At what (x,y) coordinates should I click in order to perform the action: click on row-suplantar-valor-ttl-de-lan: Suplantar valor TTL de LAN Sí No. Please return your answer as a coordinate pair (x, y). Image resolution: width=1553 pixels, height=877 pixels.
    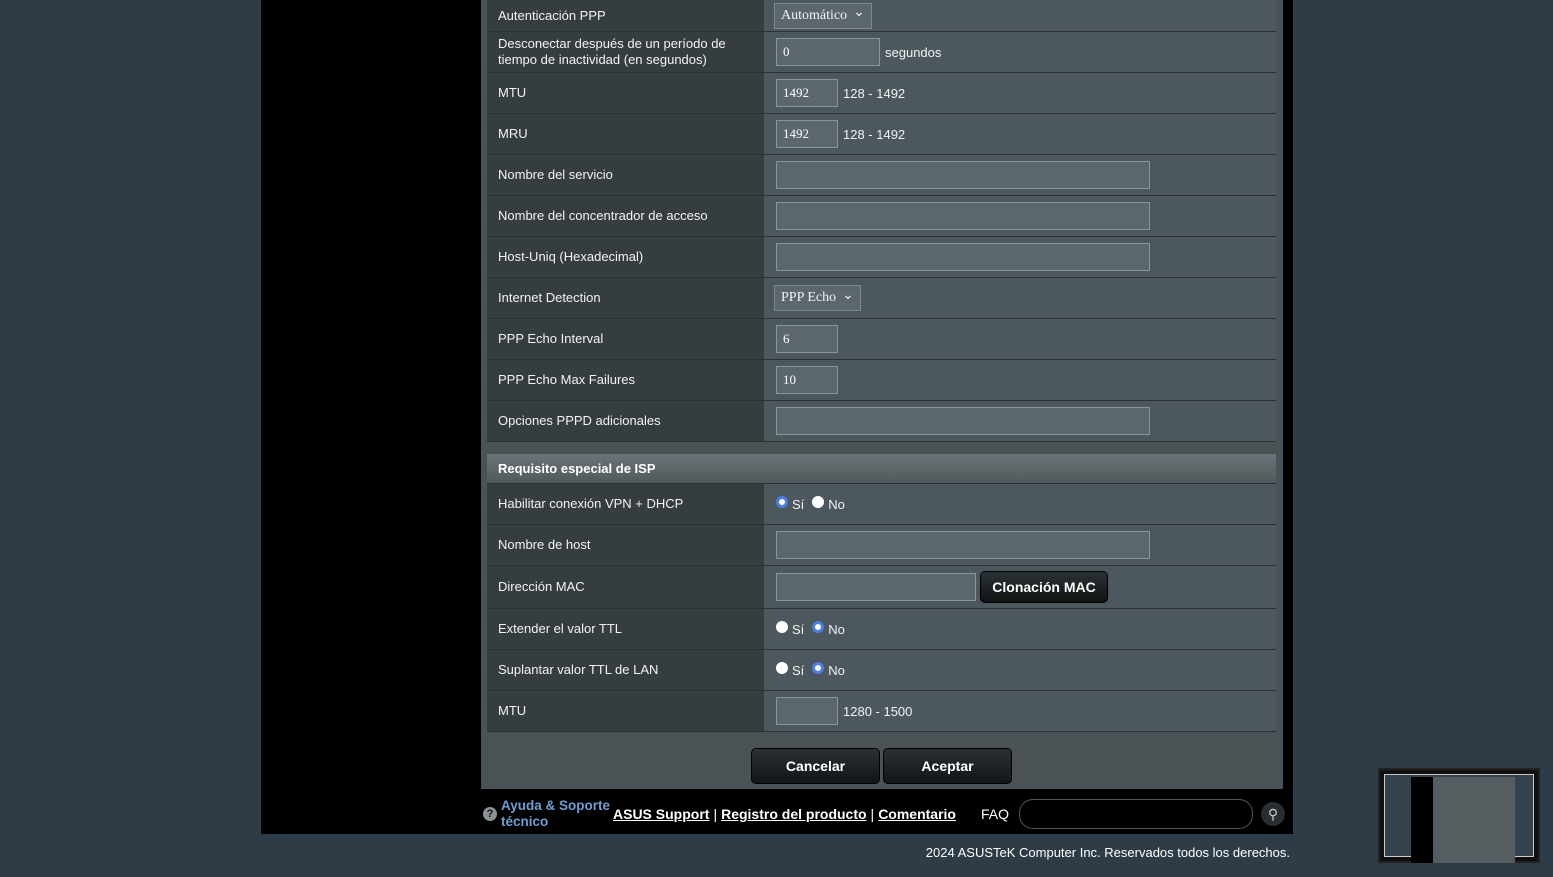
    Looking at the image, I should click on (881, 670).